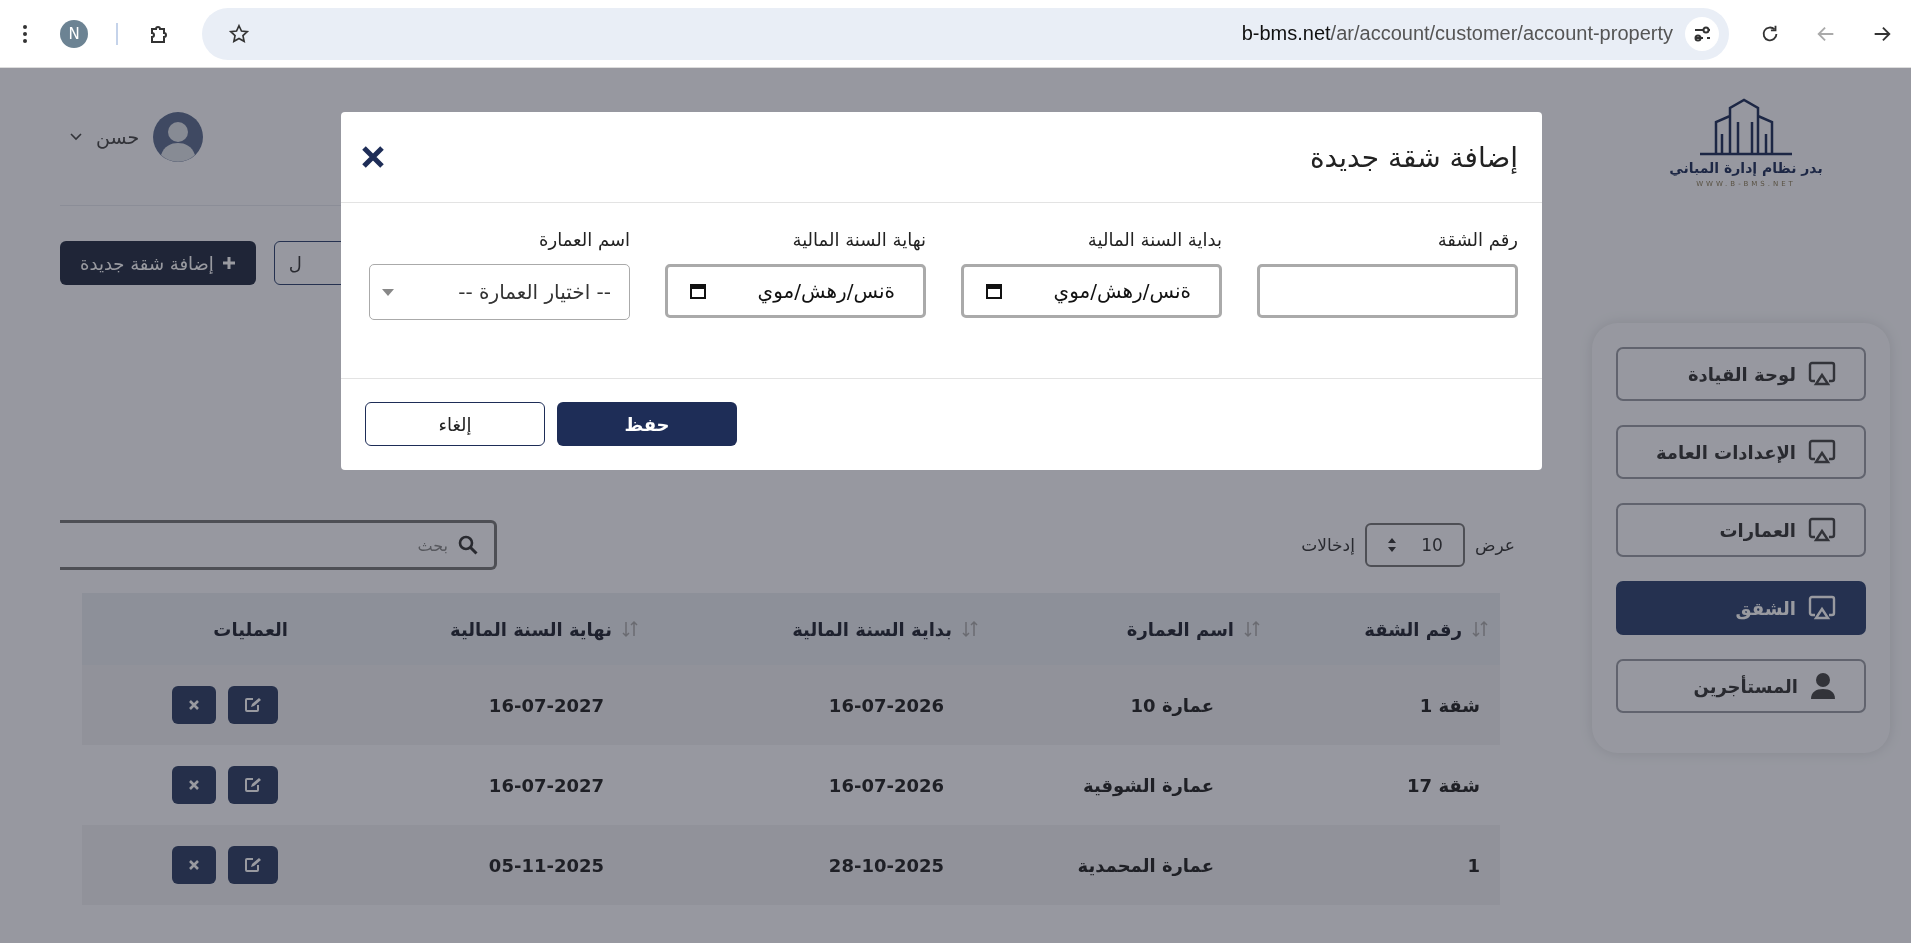 Image resolution: width=1911 pixels, height=943 pixels. Describe the element at coordinates (1145, 865) in the screenshot. I see `table-cell: عمارة المحمدية` at that location.